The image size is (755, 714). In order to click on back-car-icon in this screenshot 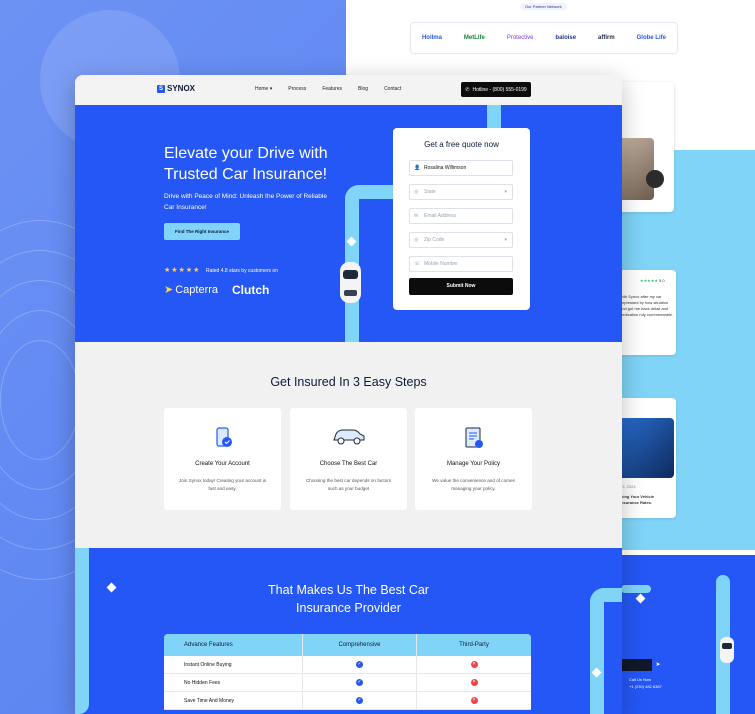, I will do `click(727, 650)`.